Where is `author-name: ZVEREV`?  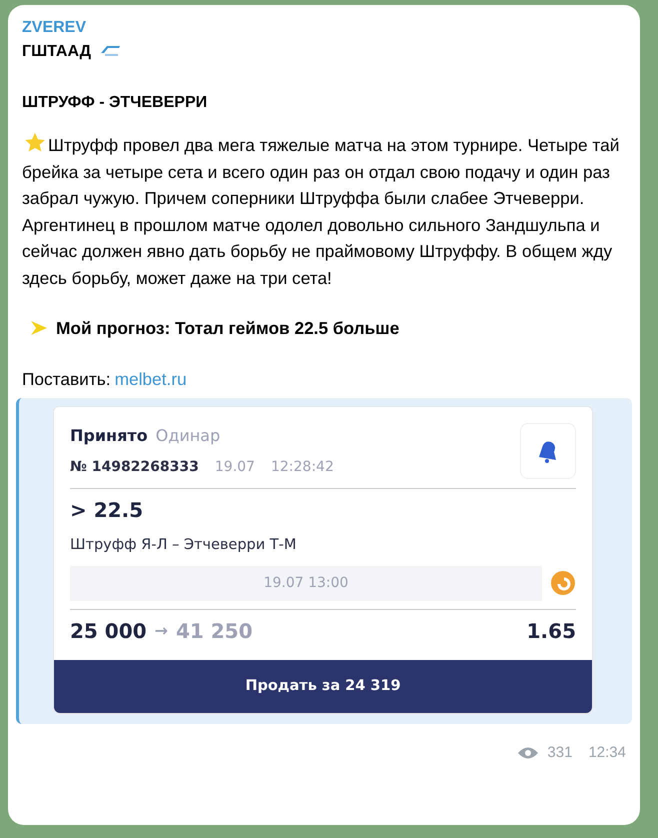
author-name: ZVEREV is located at coordinates (324, 28).